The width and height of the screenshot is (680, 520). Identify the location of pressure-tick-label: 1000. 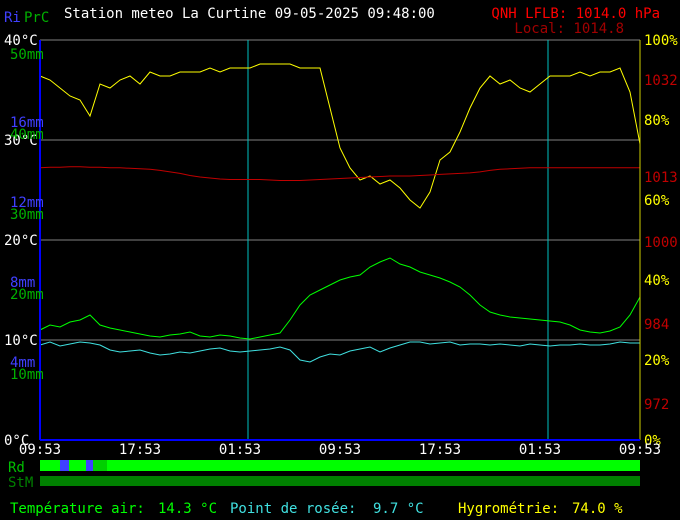
(661, 243).